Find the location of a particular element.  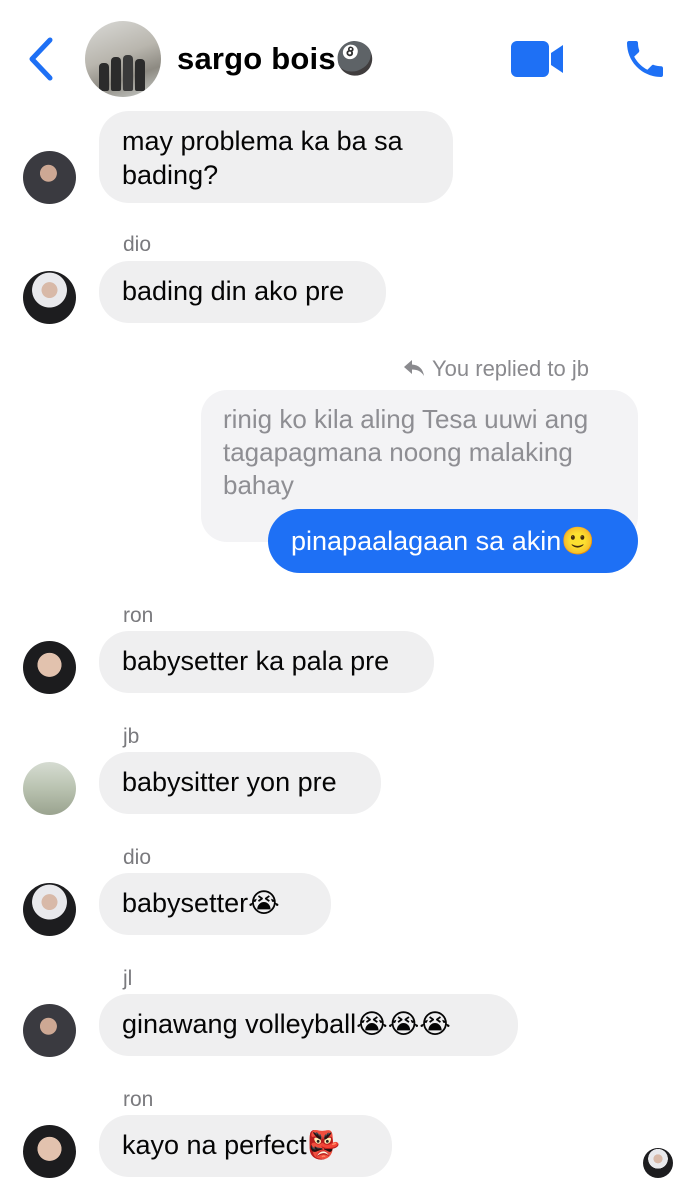

message-bubble: babysetter ka pala pre is located at coordinates (266, 662).